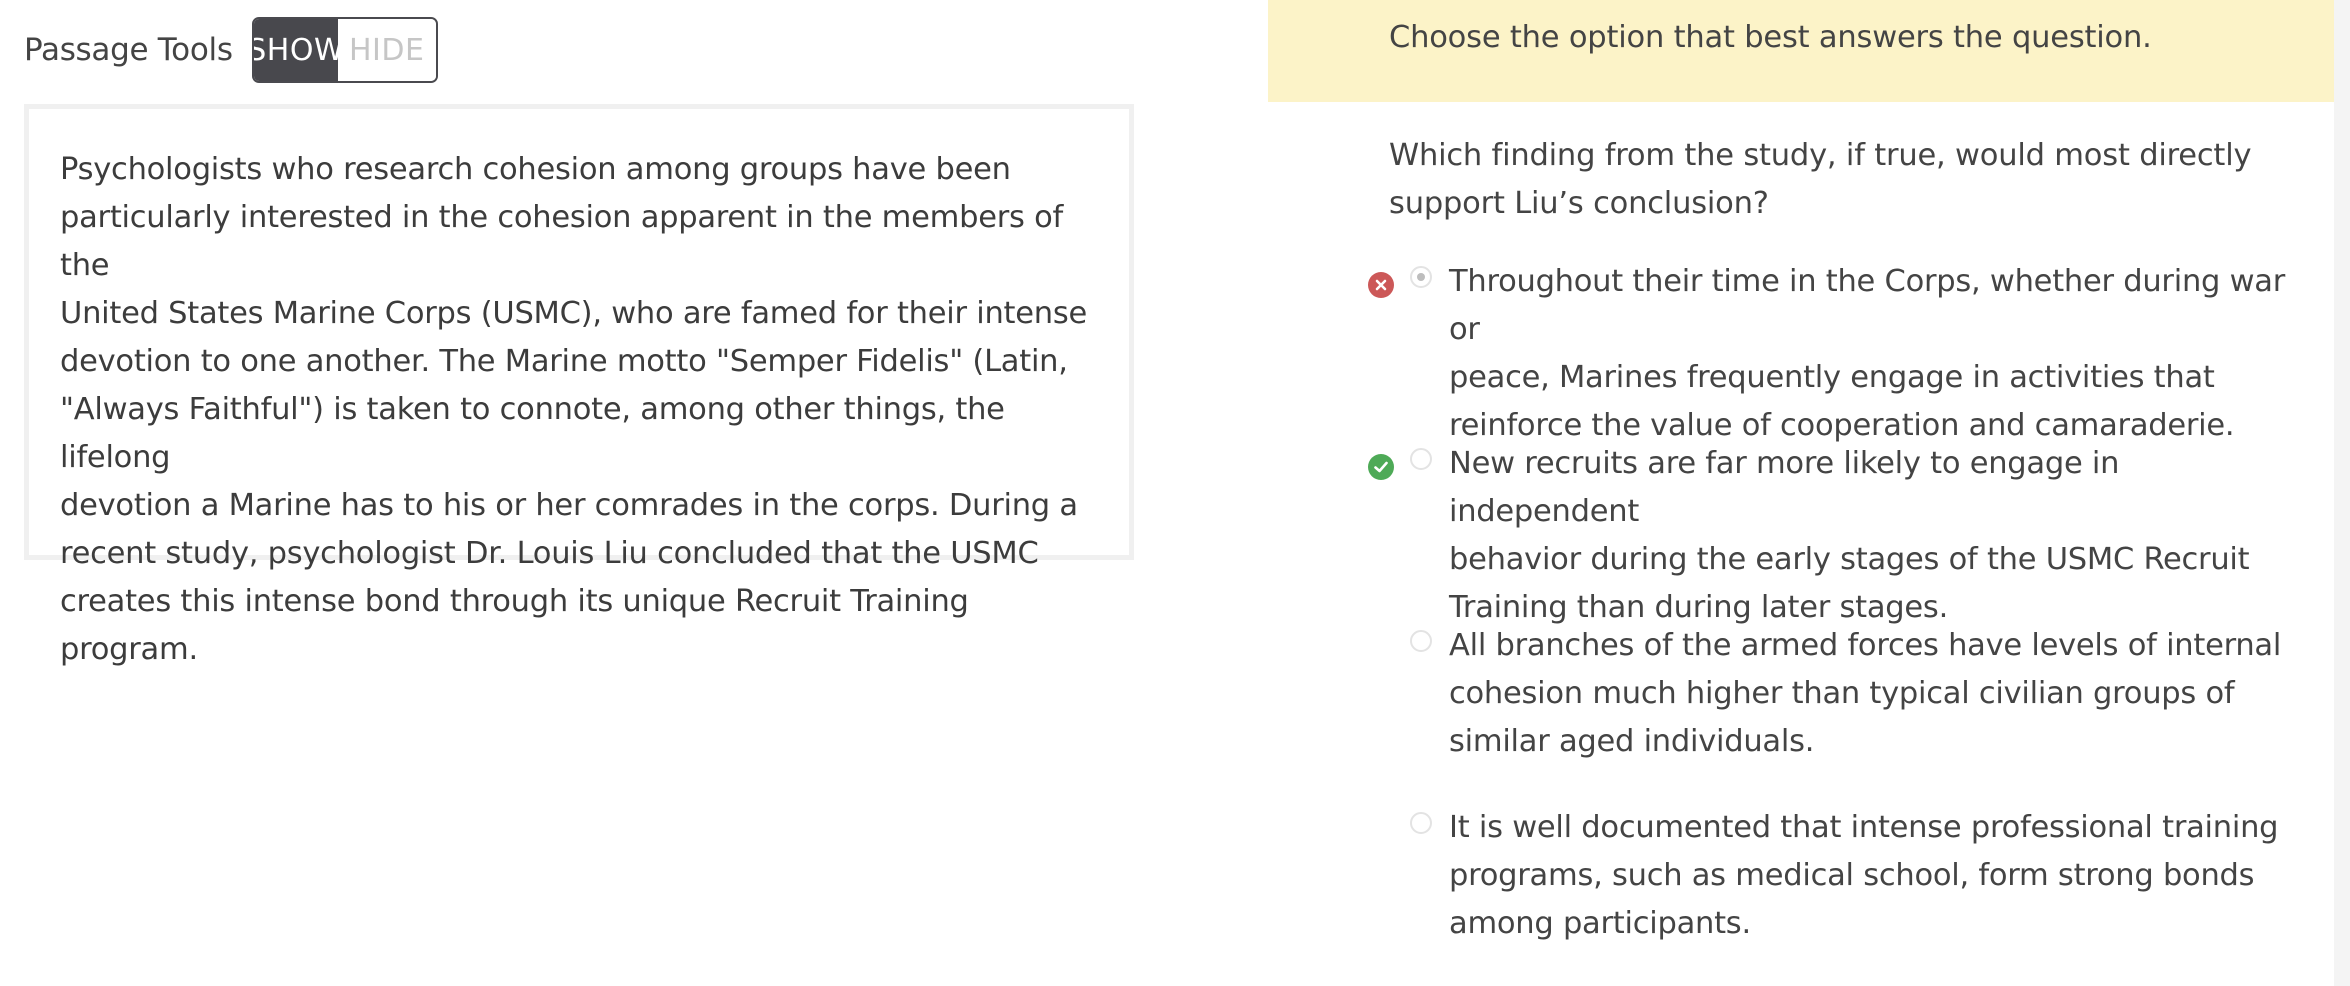 This screenshot has height=986, width=2350. I want to click on radio-dot, so click(1421, 277).